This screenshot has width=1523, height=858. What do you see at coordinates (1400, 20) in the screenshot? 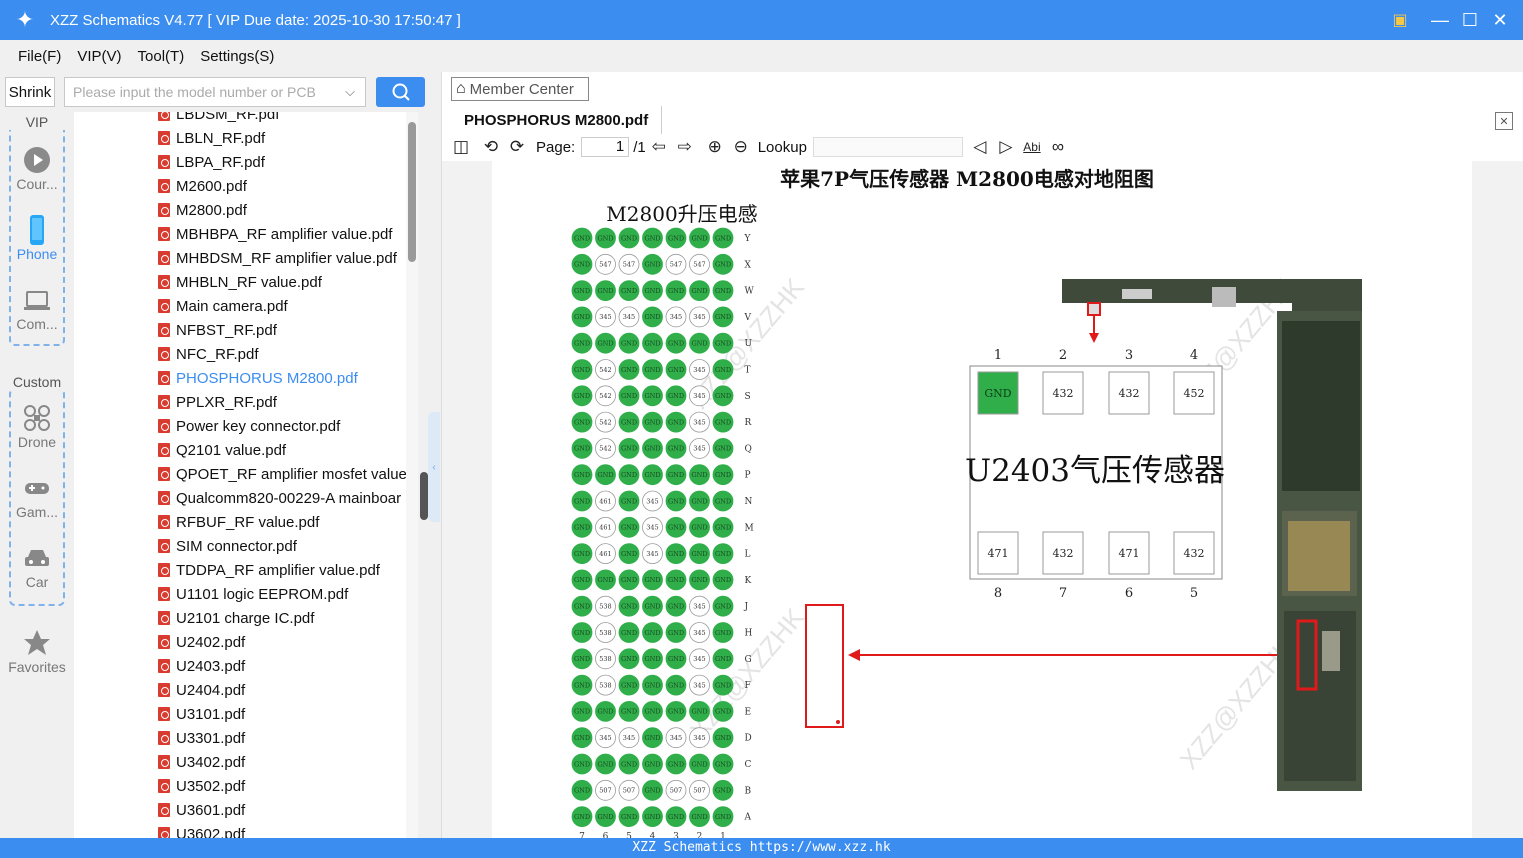
I see `vip-badge-icon: ▣` at bounding box center [1400, 20].